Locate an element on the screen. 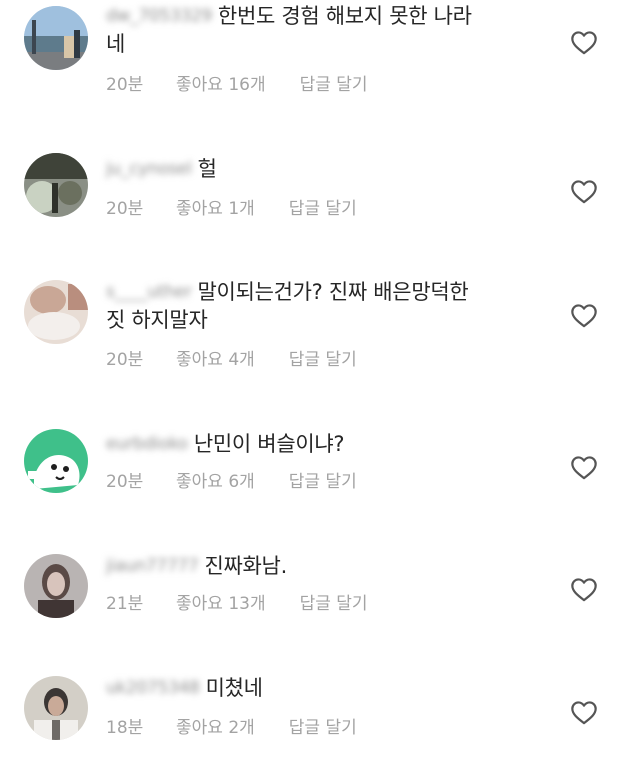 This screenshot has width=640, height=765. comment-username: dw_7053329 is located at coordinates (159, 16).